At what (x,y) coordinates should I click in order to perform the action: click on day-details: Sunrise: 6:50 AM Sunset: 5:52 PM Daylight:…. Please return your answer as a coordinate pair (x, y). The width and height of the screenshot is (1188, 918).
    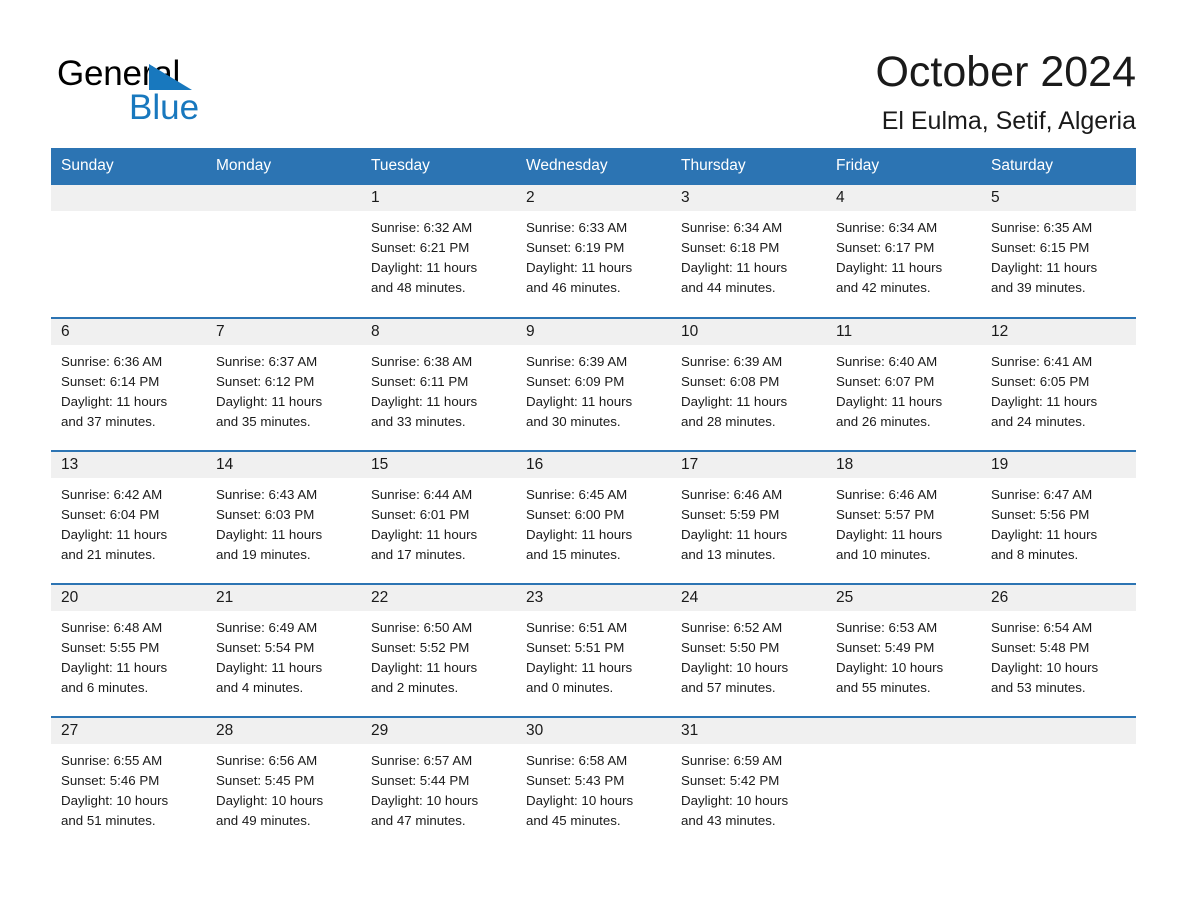
    Looking at the image, I should click on (438, 654).